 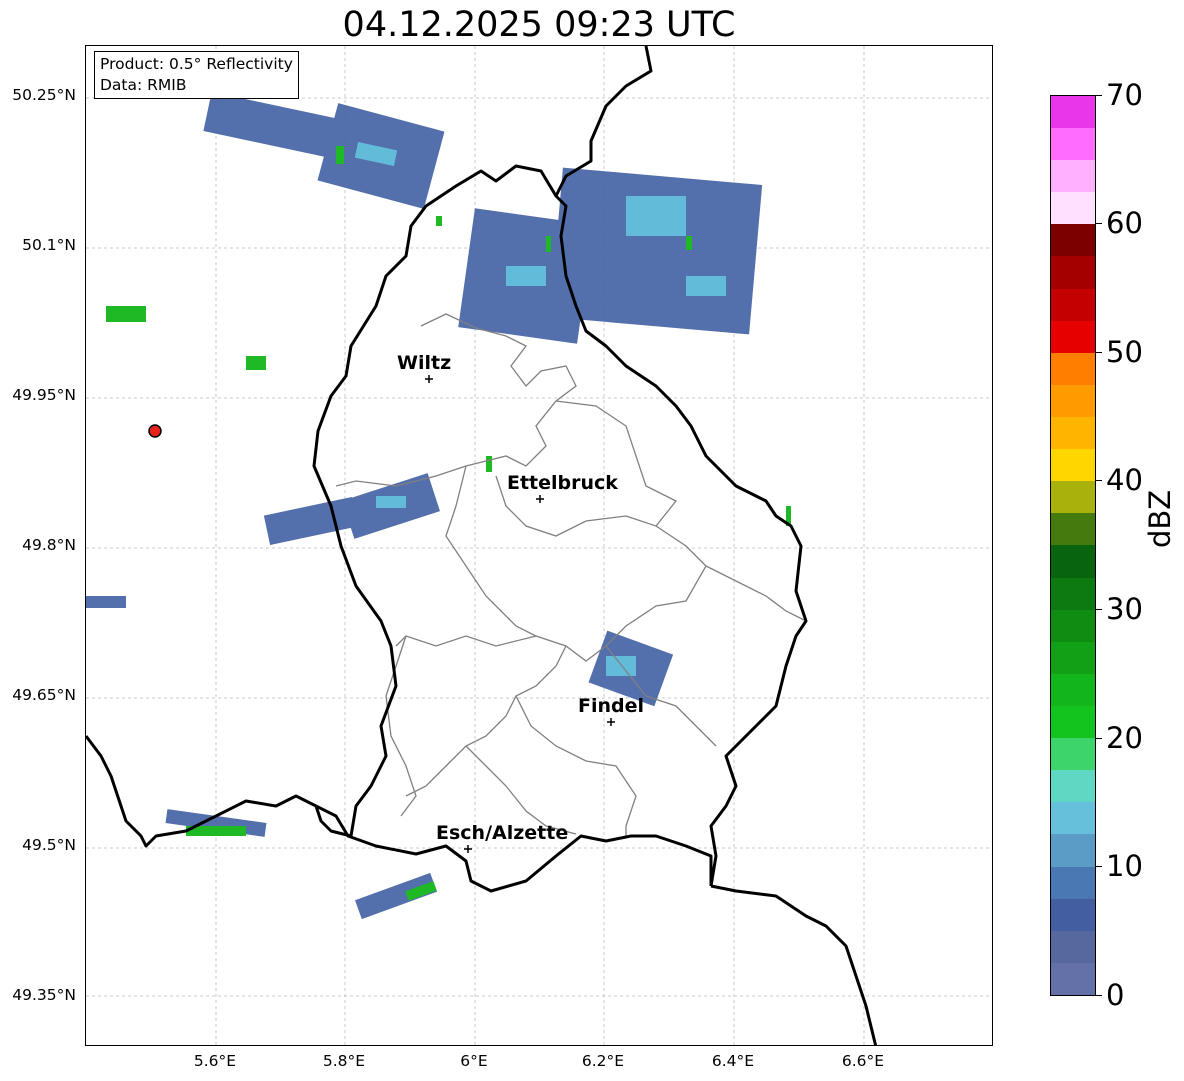 I want to click on colorbar-tick-label: 40, so click(x=1124, y=480).